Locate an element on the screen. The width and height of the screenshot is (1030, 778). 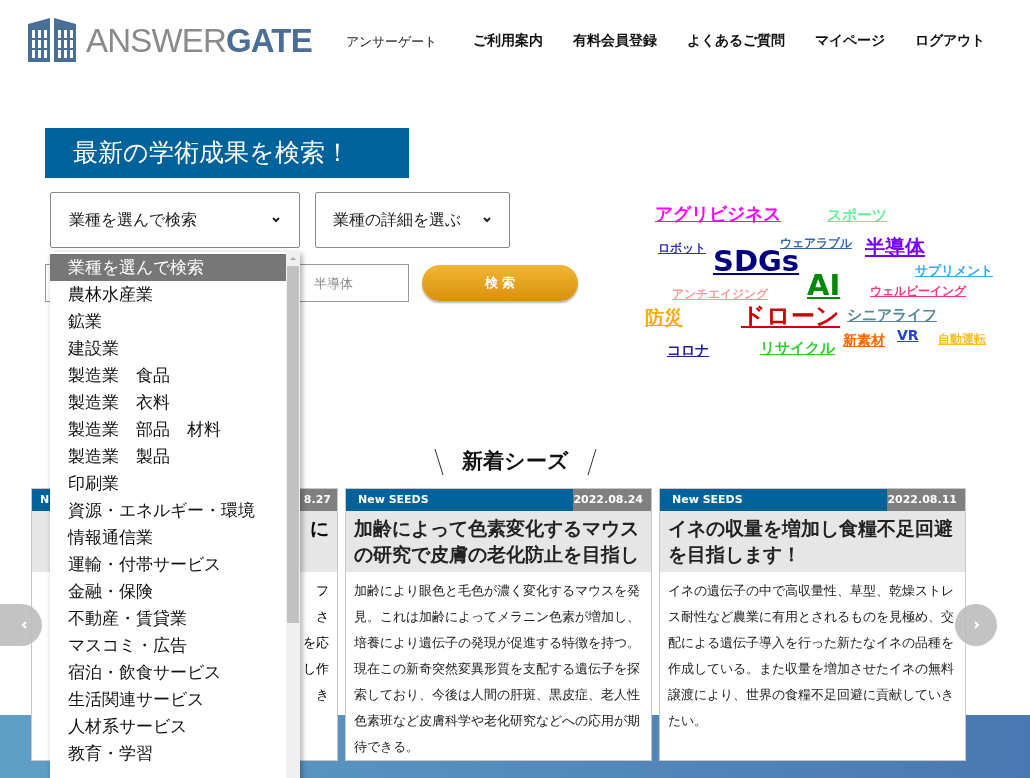
card-description: し作 is located at coordinates (316, 668).